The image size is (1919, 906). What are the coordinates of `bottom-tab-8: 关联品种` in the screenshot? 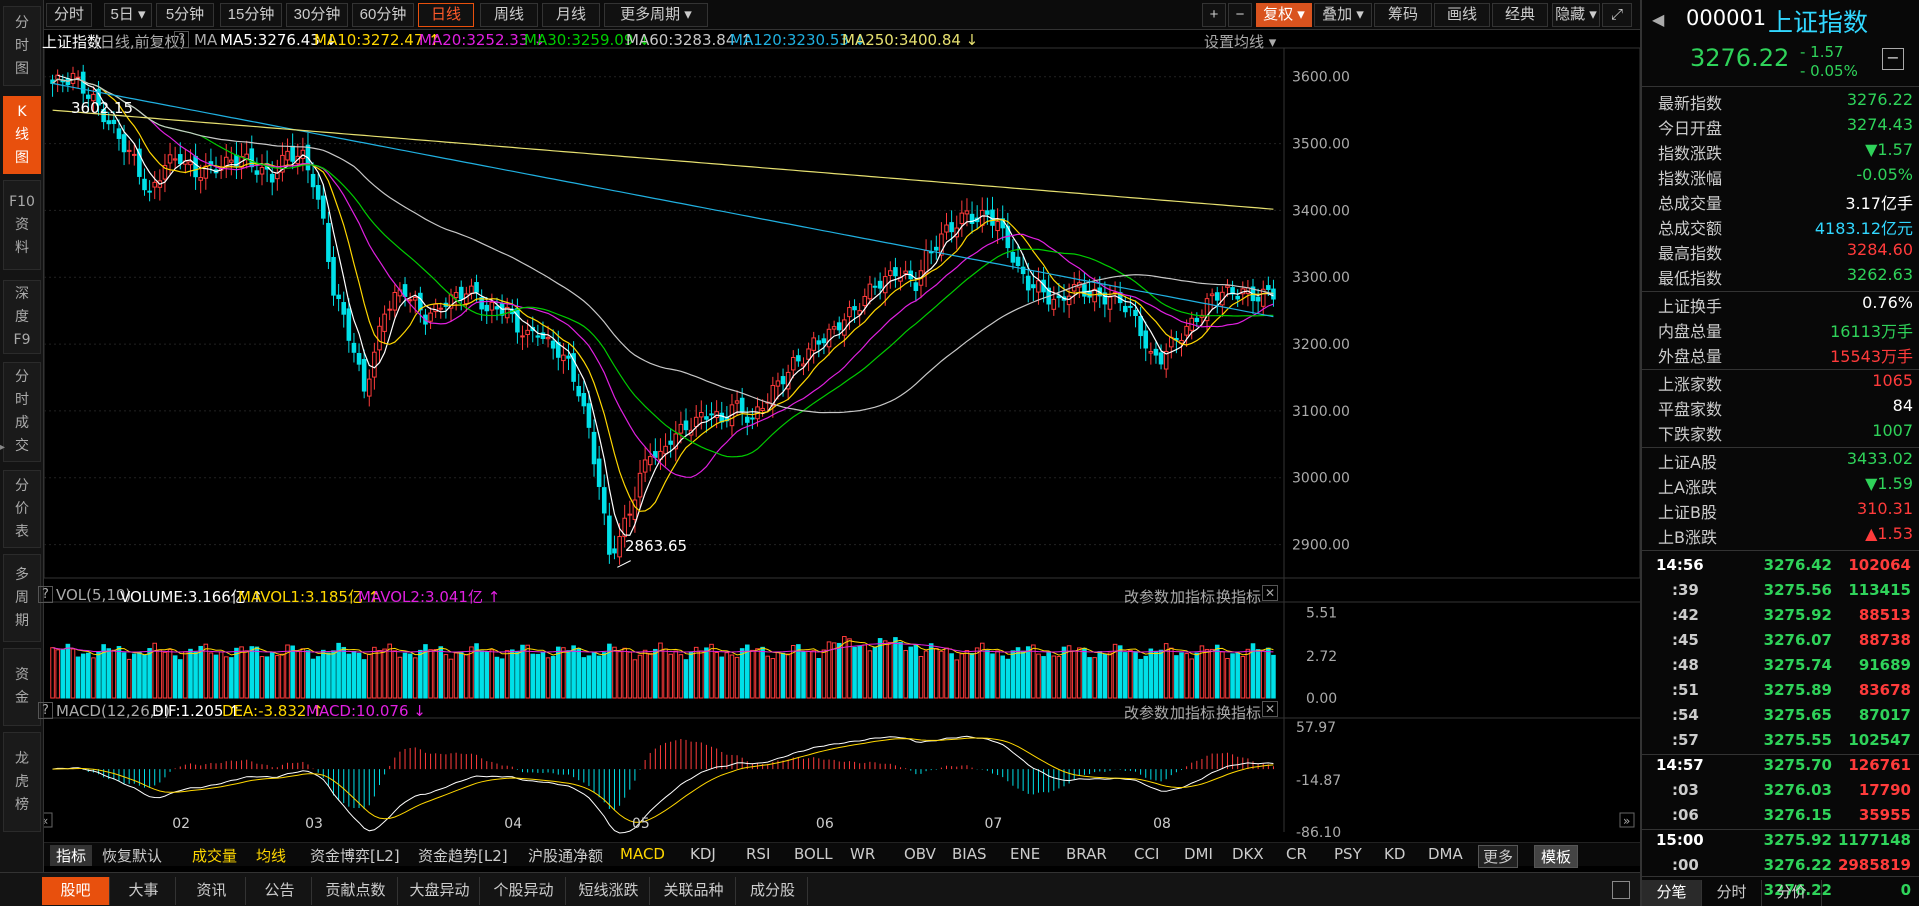 It's located at (694, 891).